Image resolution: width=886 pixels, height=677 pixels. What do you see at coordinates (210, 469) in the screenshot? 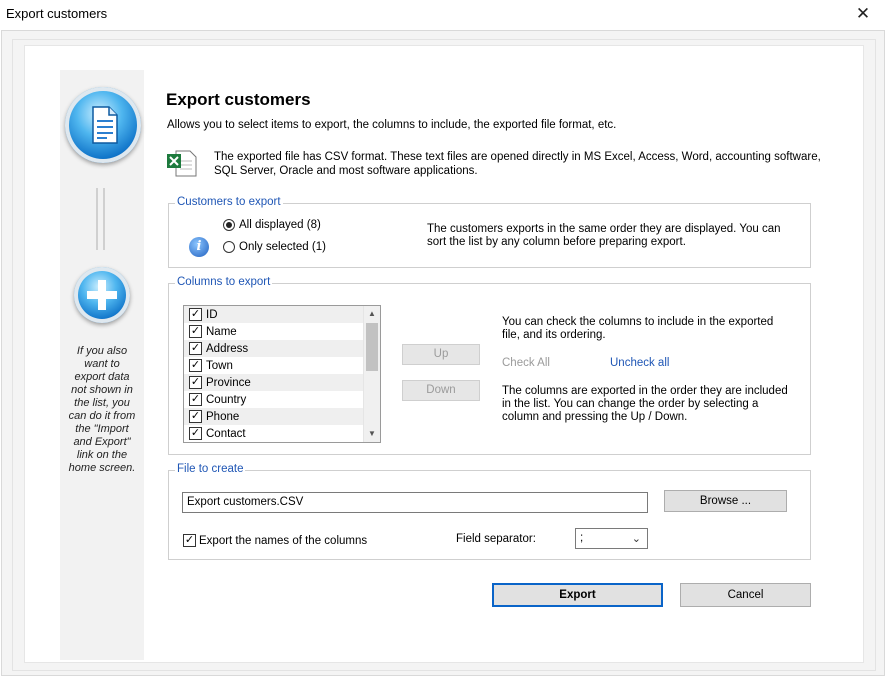
I see `file-group-label: File to create` at bounding box center [210, 469].